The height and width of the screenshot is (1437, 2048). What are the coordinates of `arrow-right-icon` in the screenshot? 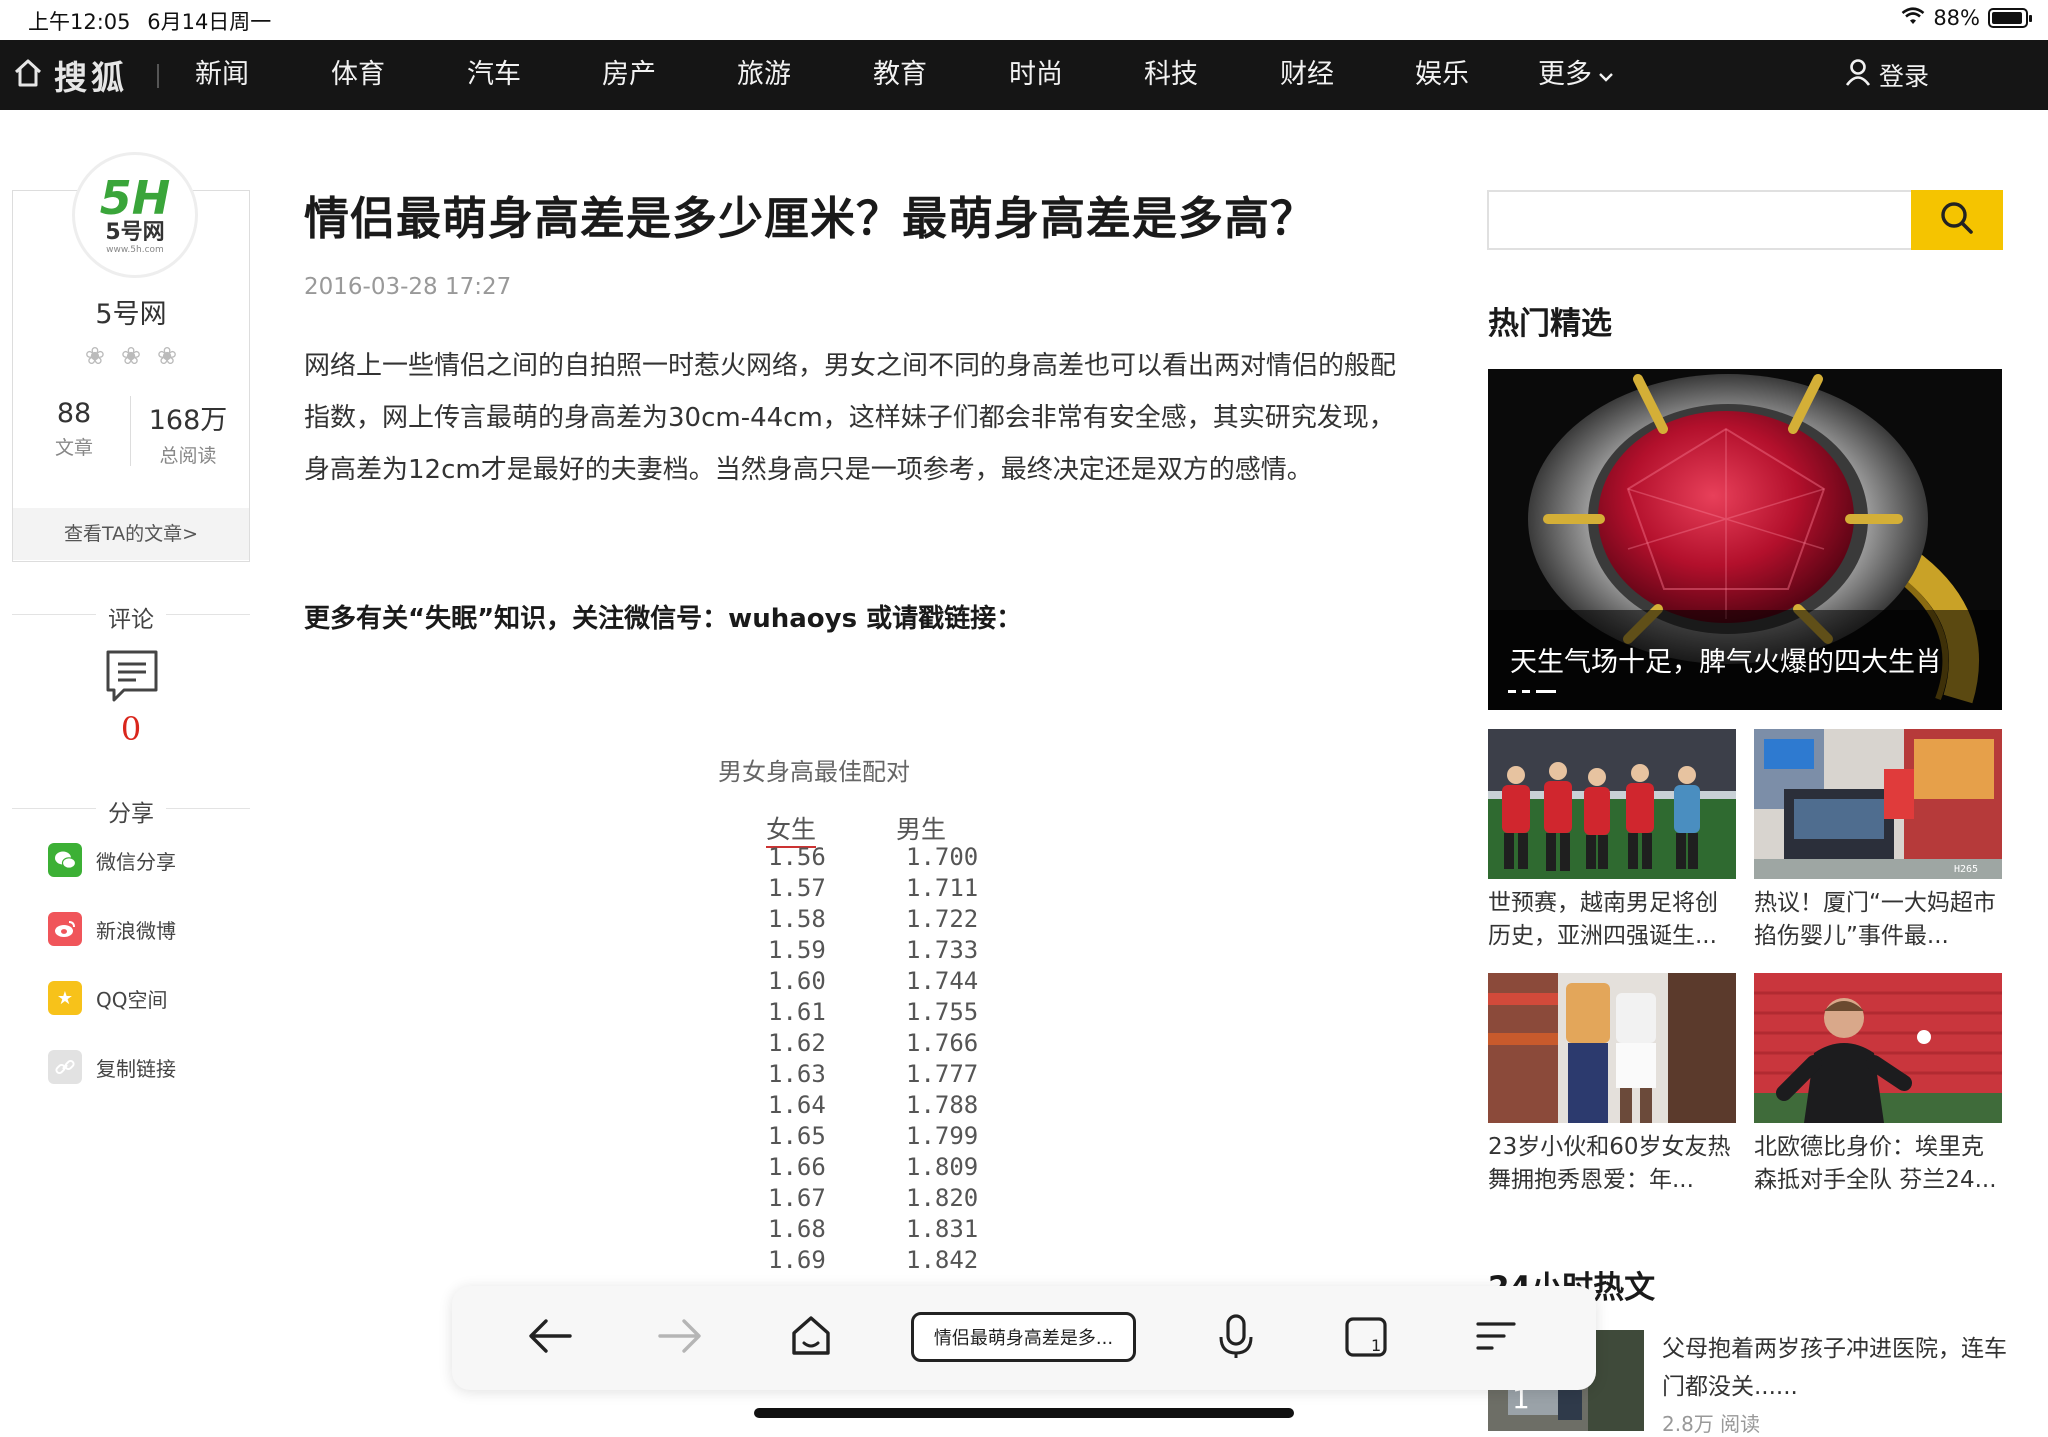 It's located at (680, 1338).